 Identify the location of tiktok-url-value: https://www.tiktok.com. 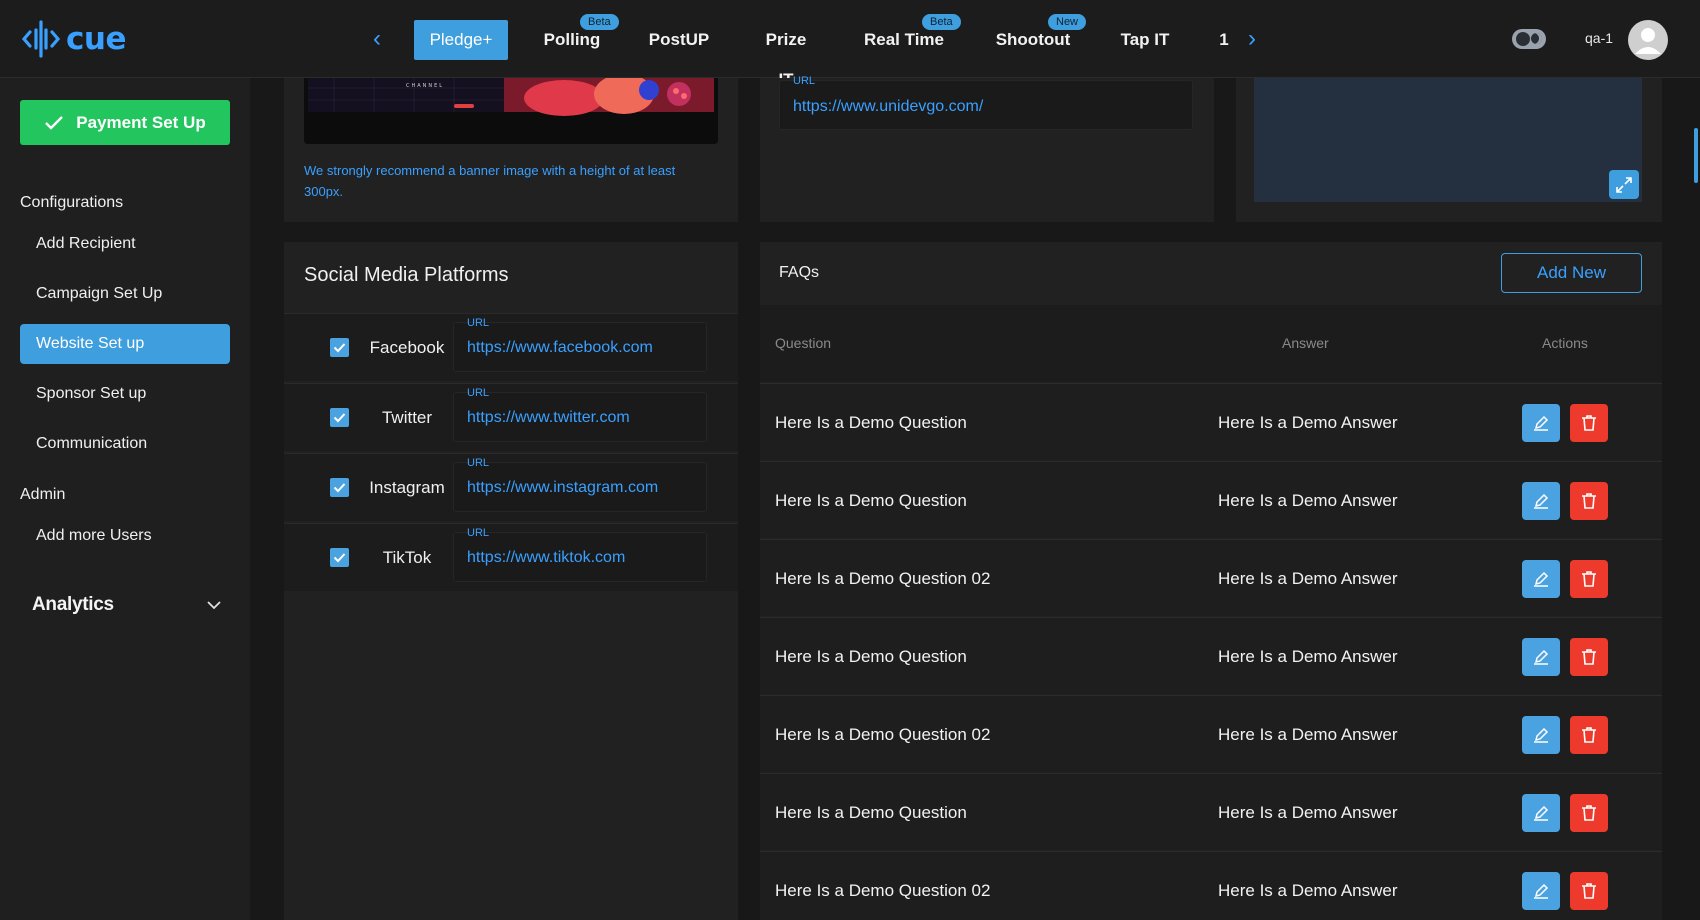
(546, 557).